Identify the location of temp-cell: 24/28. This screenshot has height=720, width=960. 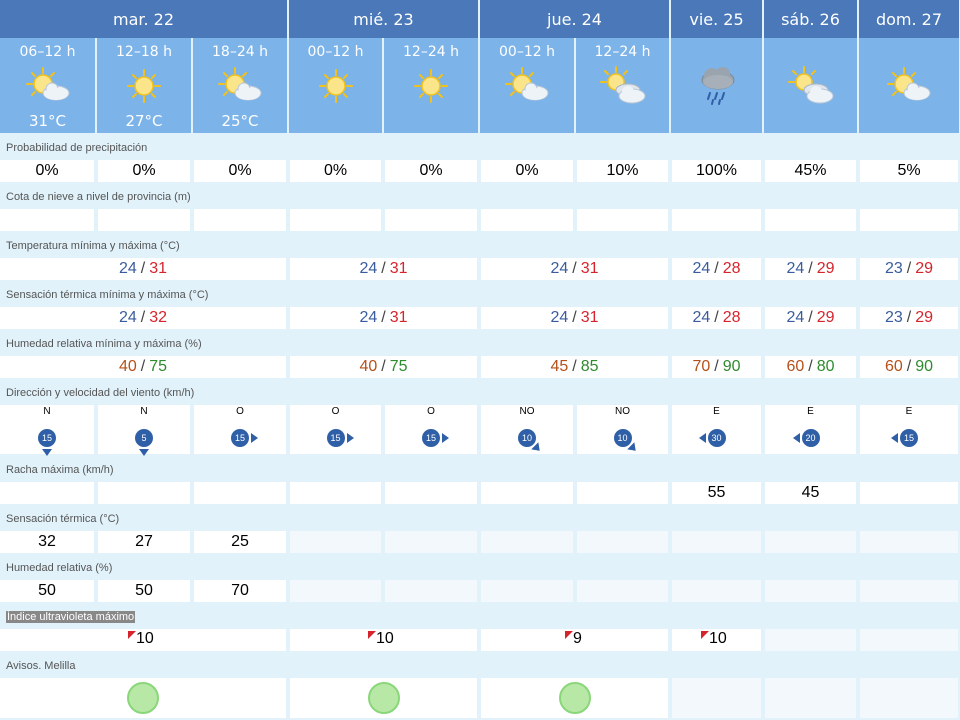
(716, 269).